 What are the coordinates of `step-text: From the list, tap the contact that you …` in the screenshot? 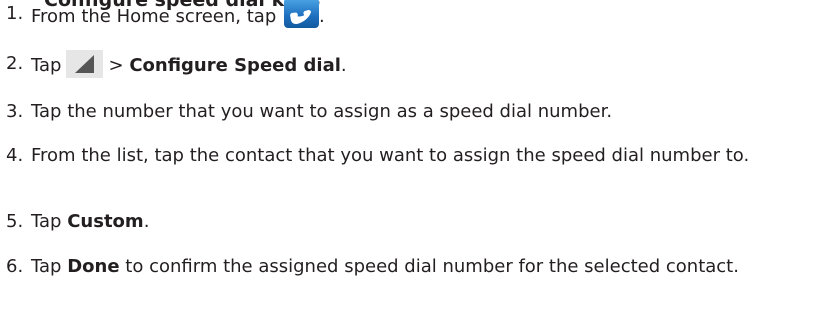 It's located at (390, 155).